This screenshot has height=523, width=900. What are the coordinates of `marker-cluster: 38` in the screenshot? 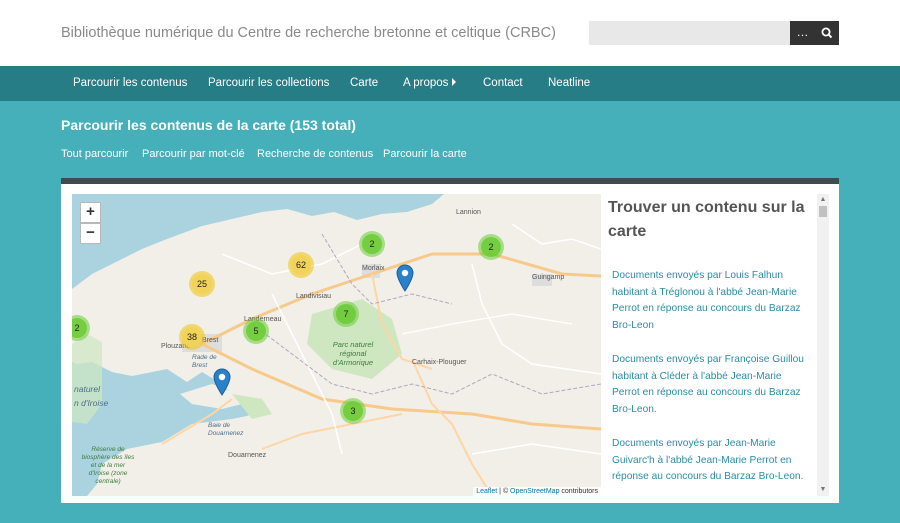 It's located at (192, 337).